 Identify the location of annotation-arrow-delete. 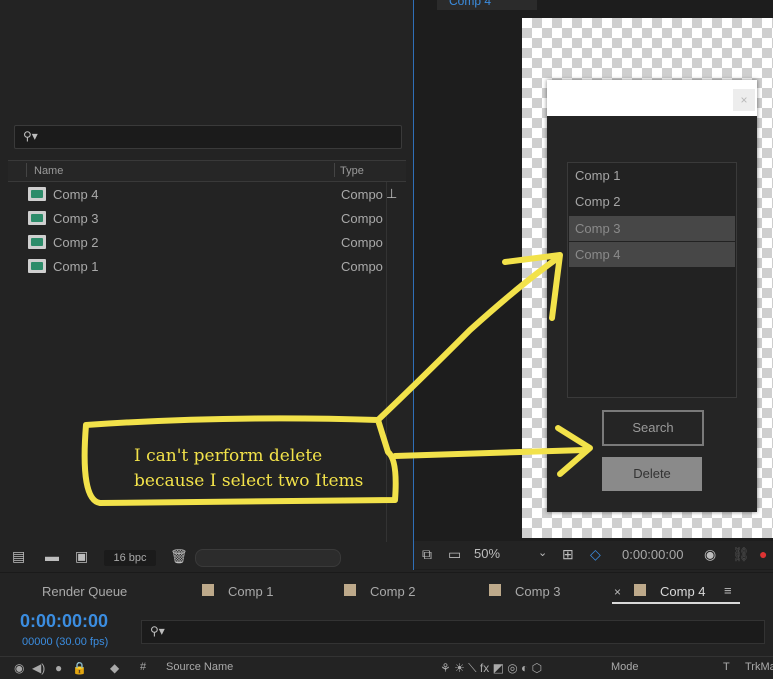
(490, 453).